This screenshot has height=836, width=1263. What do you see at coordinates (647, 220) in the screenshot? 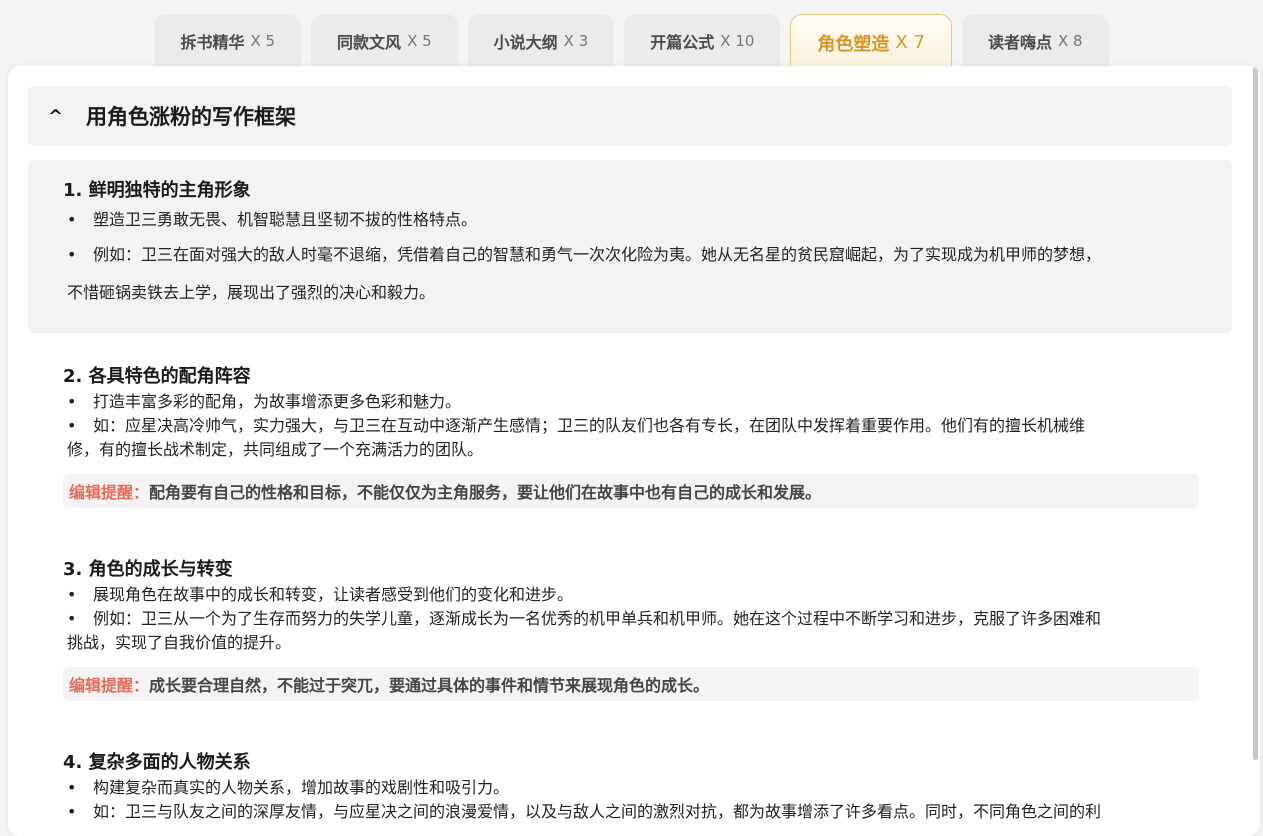
I see `list-item: 塑造卫三勇敢无畏、机智聪慧且坚韧不拔的性格特点。` at bounding box center [647, 220].